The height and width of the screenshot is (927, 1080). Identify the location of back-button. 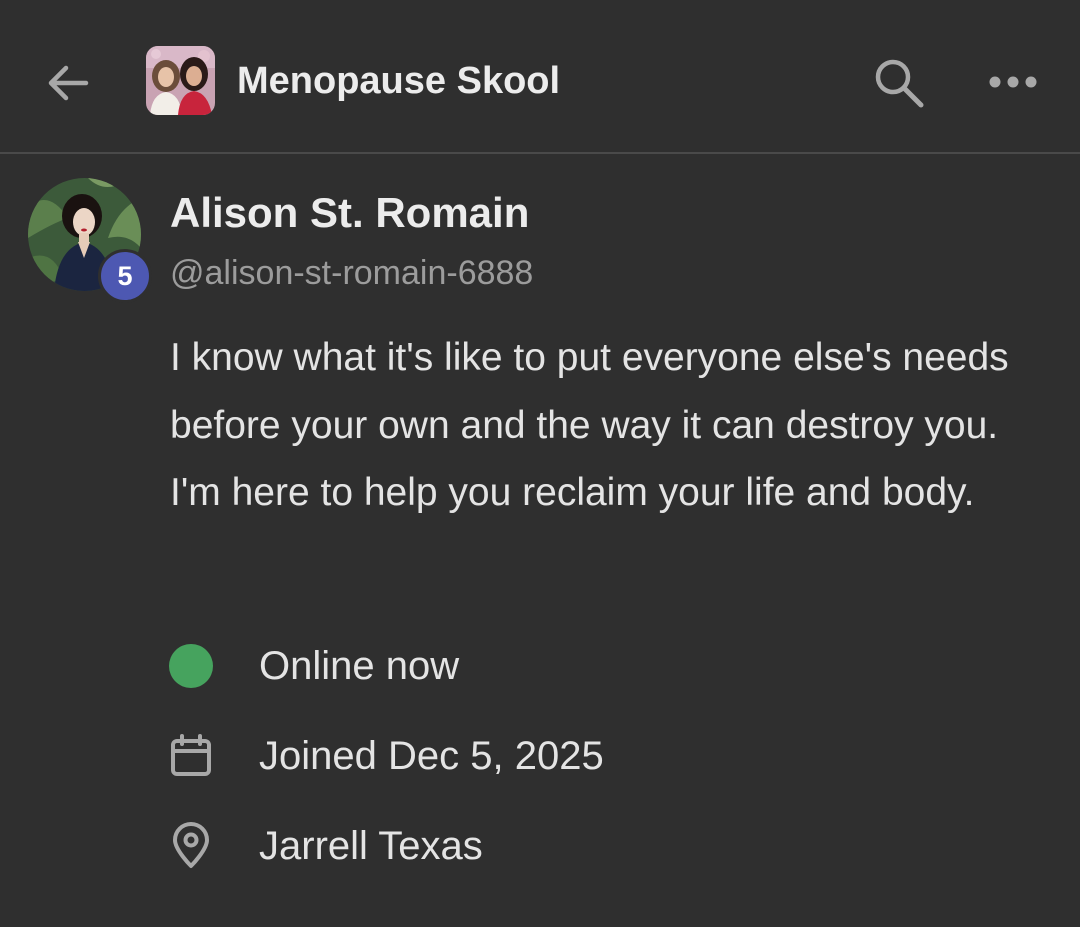
(68, 83).